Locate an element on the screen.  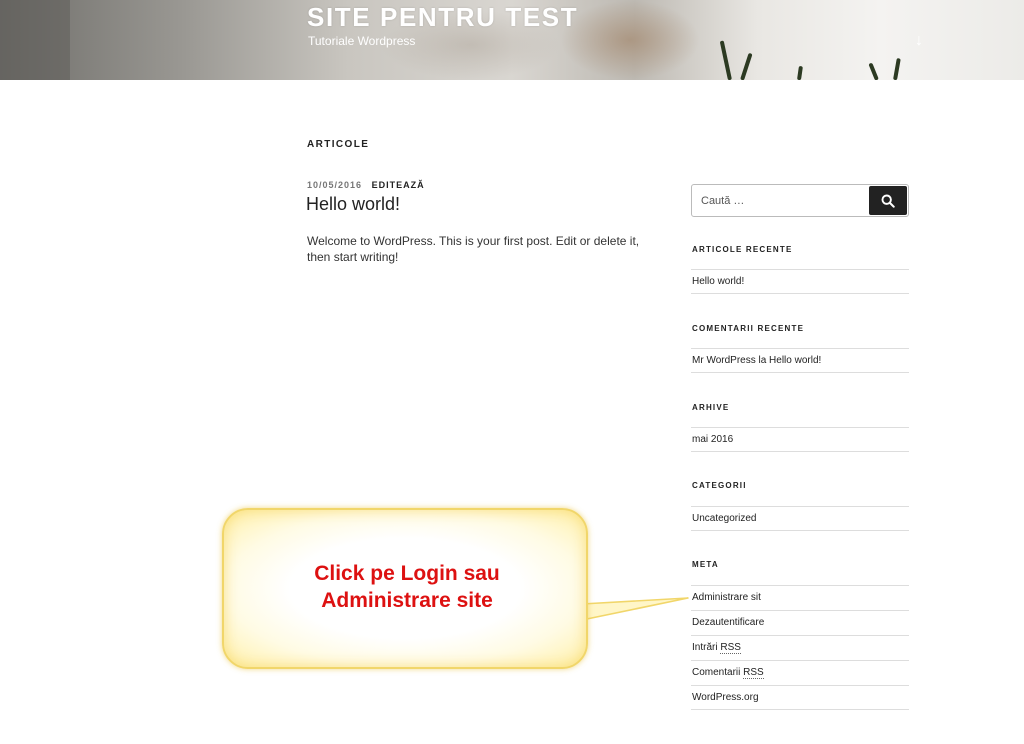
search-form is located at coordinates (800, 200).